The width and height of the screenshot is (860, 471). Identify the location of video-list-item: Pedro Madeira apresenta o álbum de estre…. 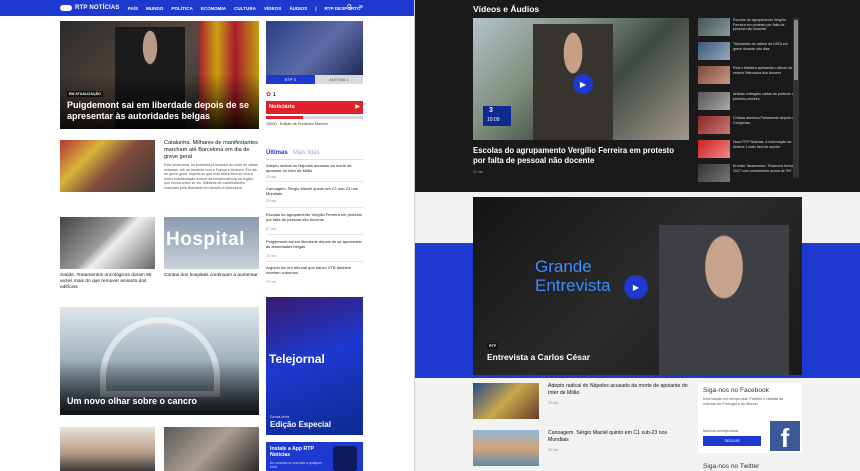
(748, 77).